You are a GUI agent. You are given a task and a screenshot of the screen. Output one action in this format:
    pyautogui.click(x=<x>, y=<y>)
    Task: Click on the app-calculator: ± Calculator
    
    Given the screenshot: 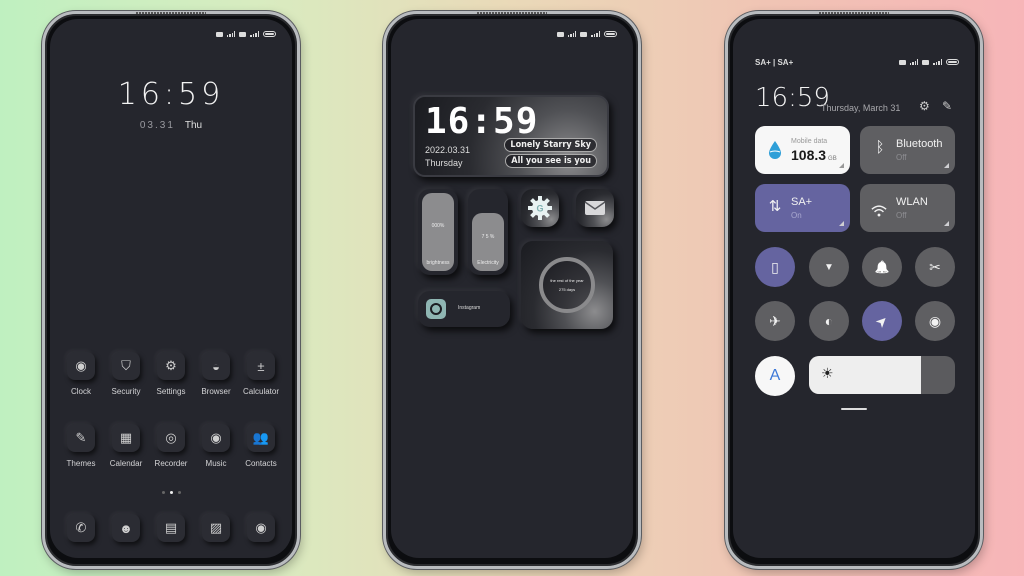 What is the action you would take?
    pyautogui.click(x=261, y=374)
    